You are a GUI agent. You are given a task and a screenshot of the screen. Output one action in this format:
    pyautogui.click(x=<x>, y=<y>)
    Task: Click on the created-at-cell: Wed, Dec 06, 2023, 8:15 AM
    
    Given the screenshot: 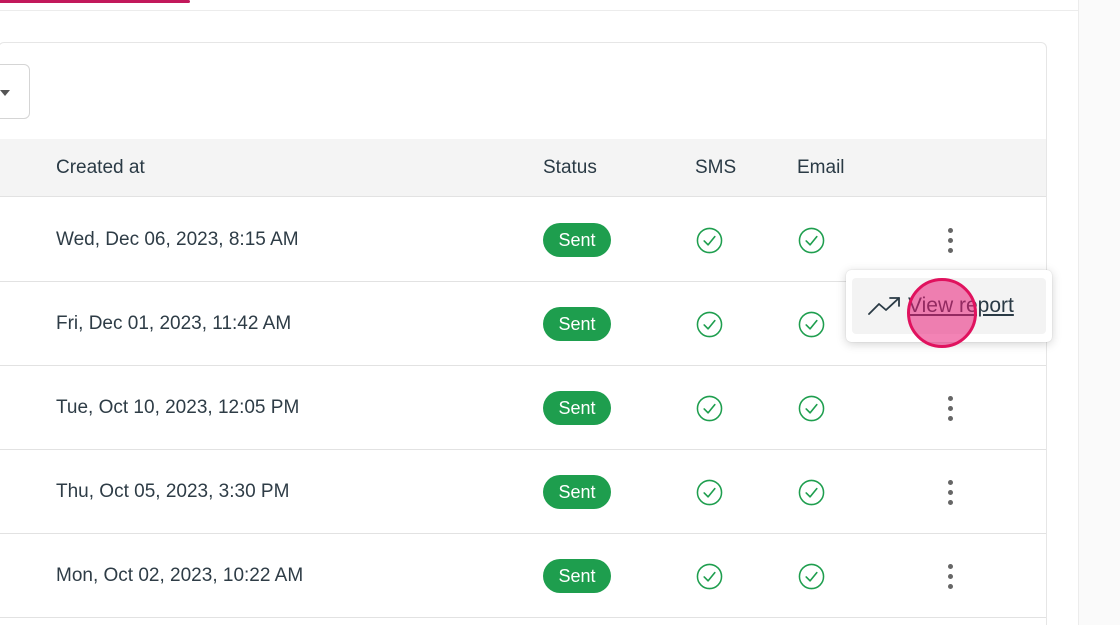 What is the action you would take?
    pyautogui.click(x=177, y=239)
    